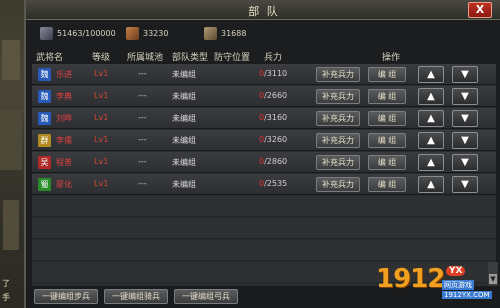 The height and width of the screenshot is (308, 500). I want to click on titlebar: 部 队 X, so click(263, 10).